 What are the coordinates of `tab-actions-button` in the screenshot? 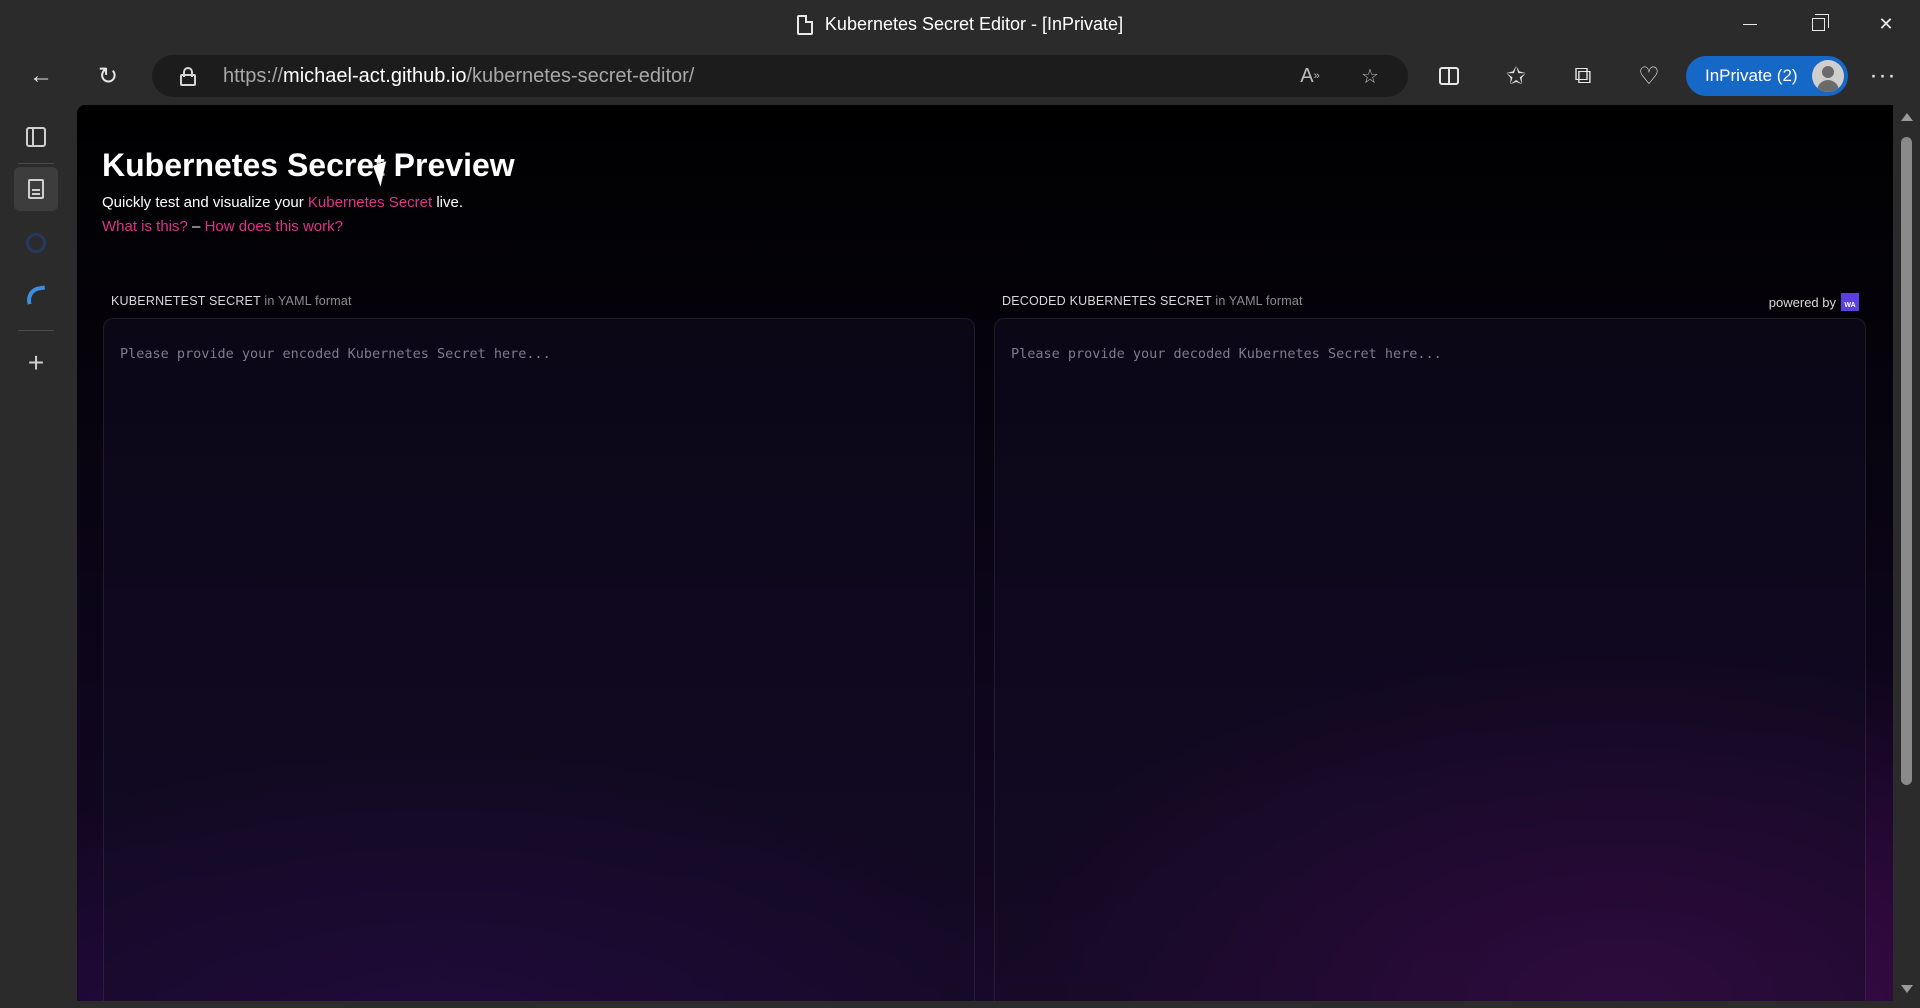 It's located at (36, 137).